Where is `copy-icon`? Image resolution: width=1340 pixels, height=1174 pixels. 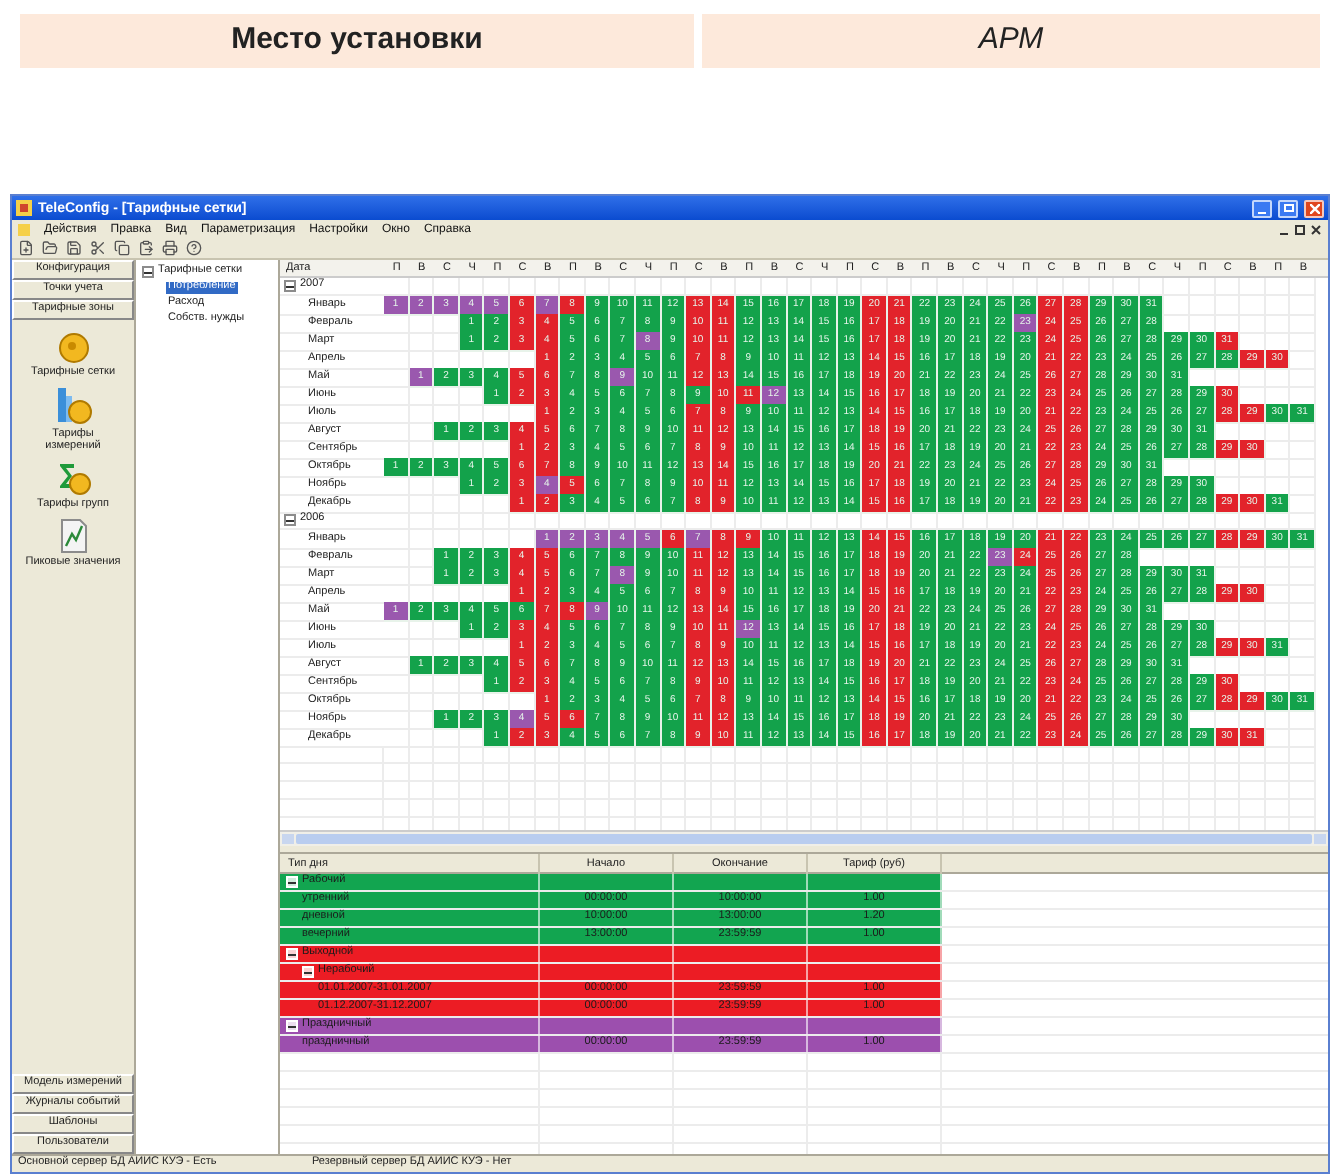 copy-icon is located at coordinates (122, 248).